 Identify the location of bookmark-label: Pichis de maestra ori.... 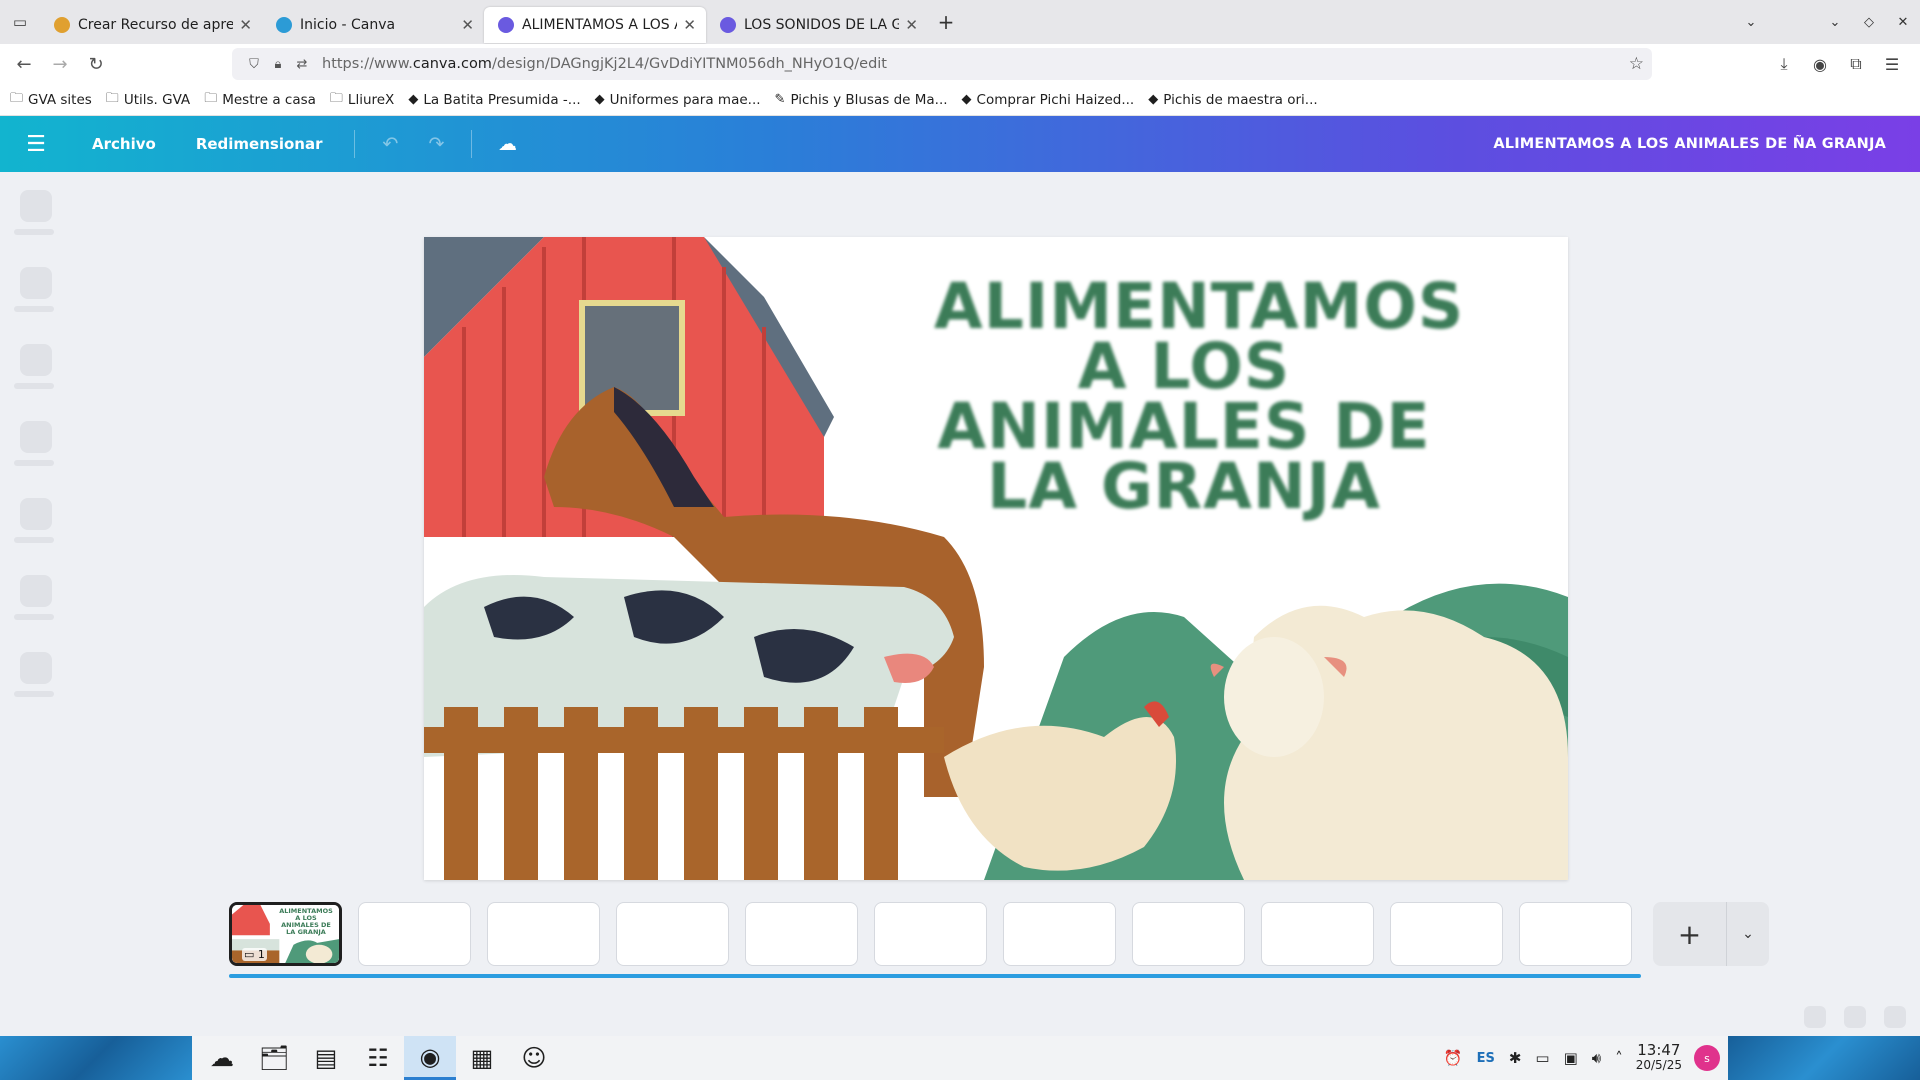
(1240, 99).